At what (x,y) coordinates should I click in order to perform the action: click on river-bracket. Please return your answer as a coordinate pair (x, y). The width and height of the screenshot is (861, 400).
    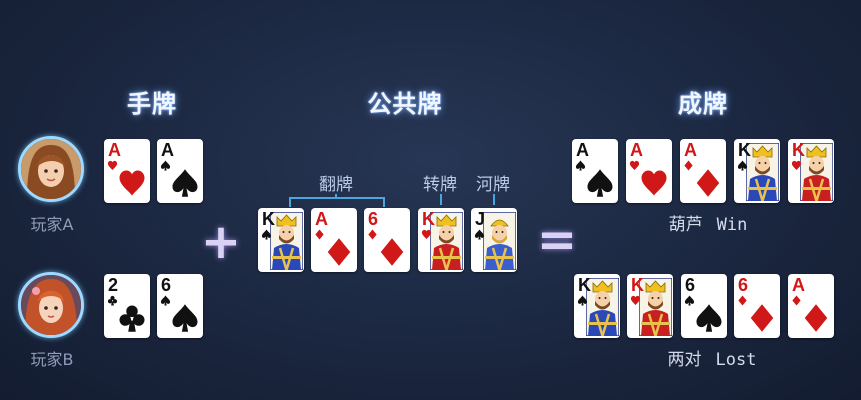
    Looking at the image, I should click on (494, 199).